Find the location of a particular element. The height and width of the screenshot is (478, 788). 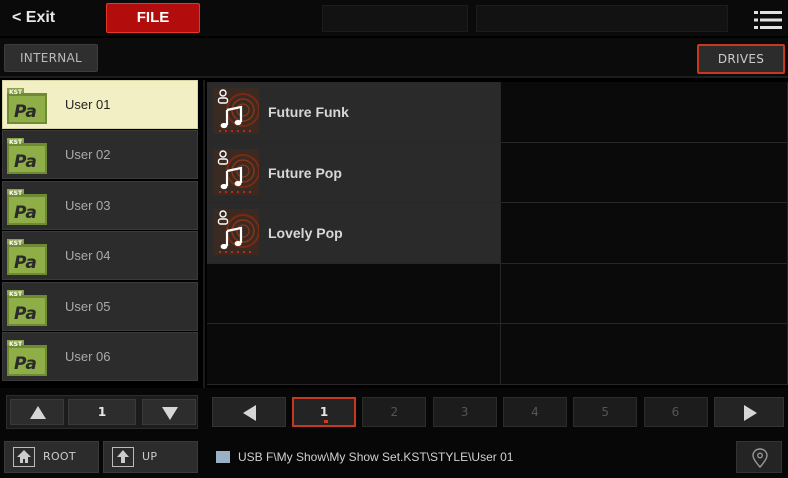

folder-label: User 03 is located at coordinates (88, 205).